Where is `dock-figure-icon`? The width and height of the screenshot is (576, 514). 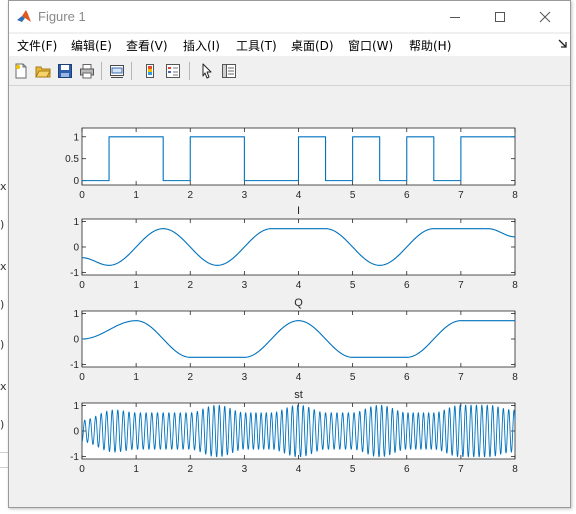 dock-figure-icon is located at coordinates (563, 44).